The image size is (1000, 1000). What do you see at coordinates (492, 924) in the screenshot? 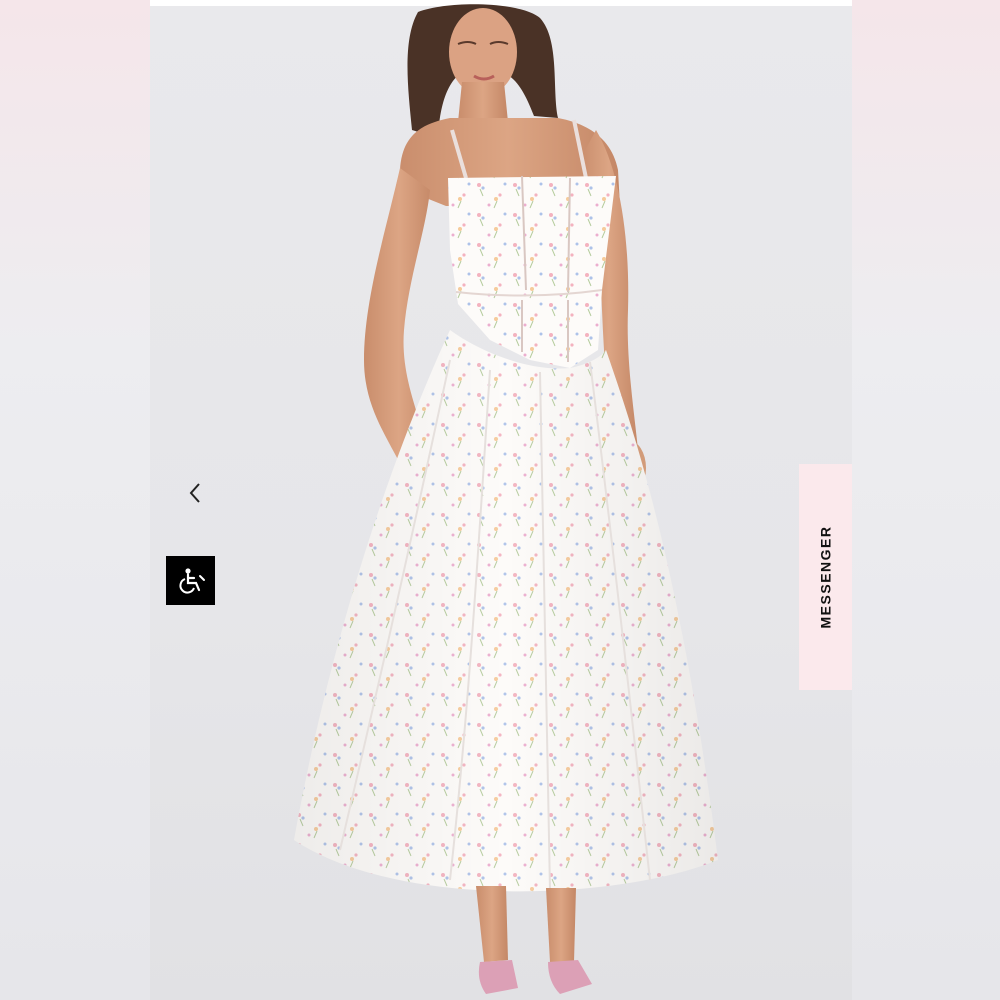
I see `left-leg` at bounding box center [492, 924].